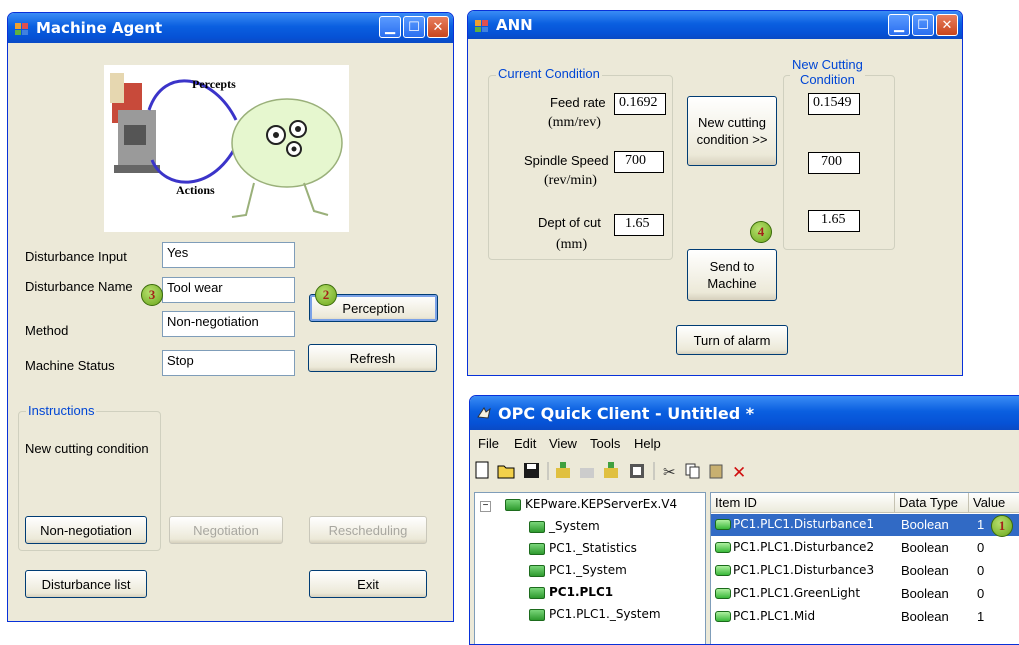 Image resolution: width=1019 pixels, height=645 pixels. I want to click on table-row: PC1.PLC1.Disturbance3 Boolean 0, so click(865, 571).